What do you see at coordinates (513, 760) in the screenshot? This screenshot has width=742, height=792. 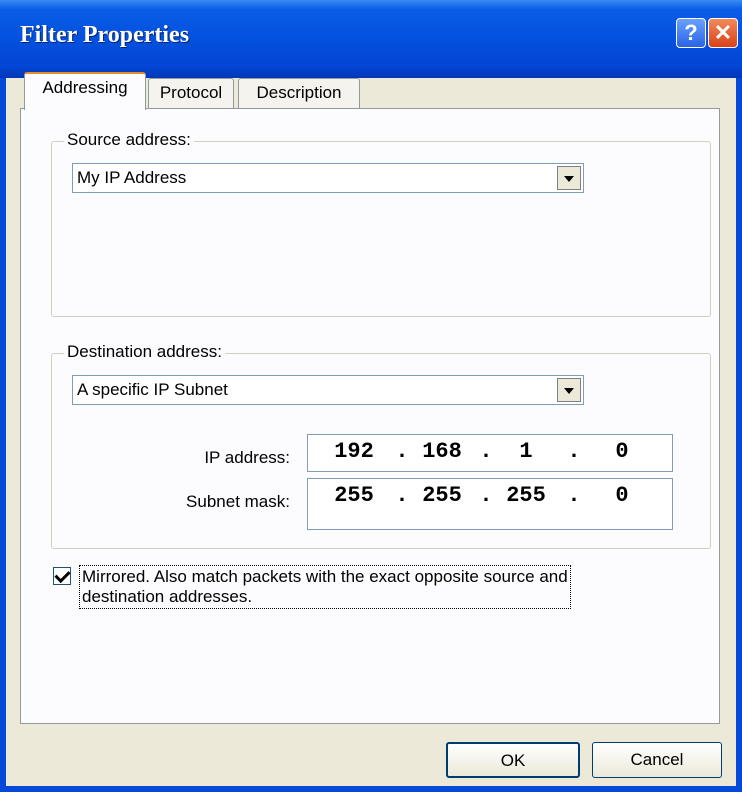 I see `ok-button: OK` at bounding box center [513, 760].